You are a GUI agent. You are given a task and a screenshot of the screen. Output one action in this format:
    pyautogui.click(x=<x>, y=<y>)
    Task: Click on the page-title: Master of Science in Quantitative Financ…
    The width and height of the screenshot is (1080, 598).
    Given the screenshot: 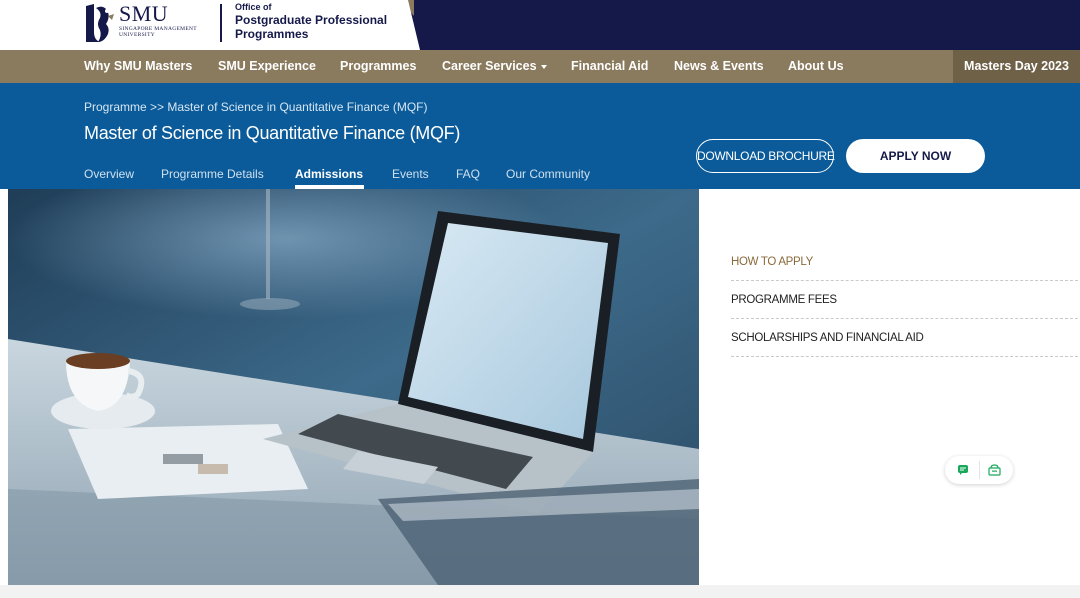 What is the action you would take?
    pyautogui.click(x=272, y=133)
    